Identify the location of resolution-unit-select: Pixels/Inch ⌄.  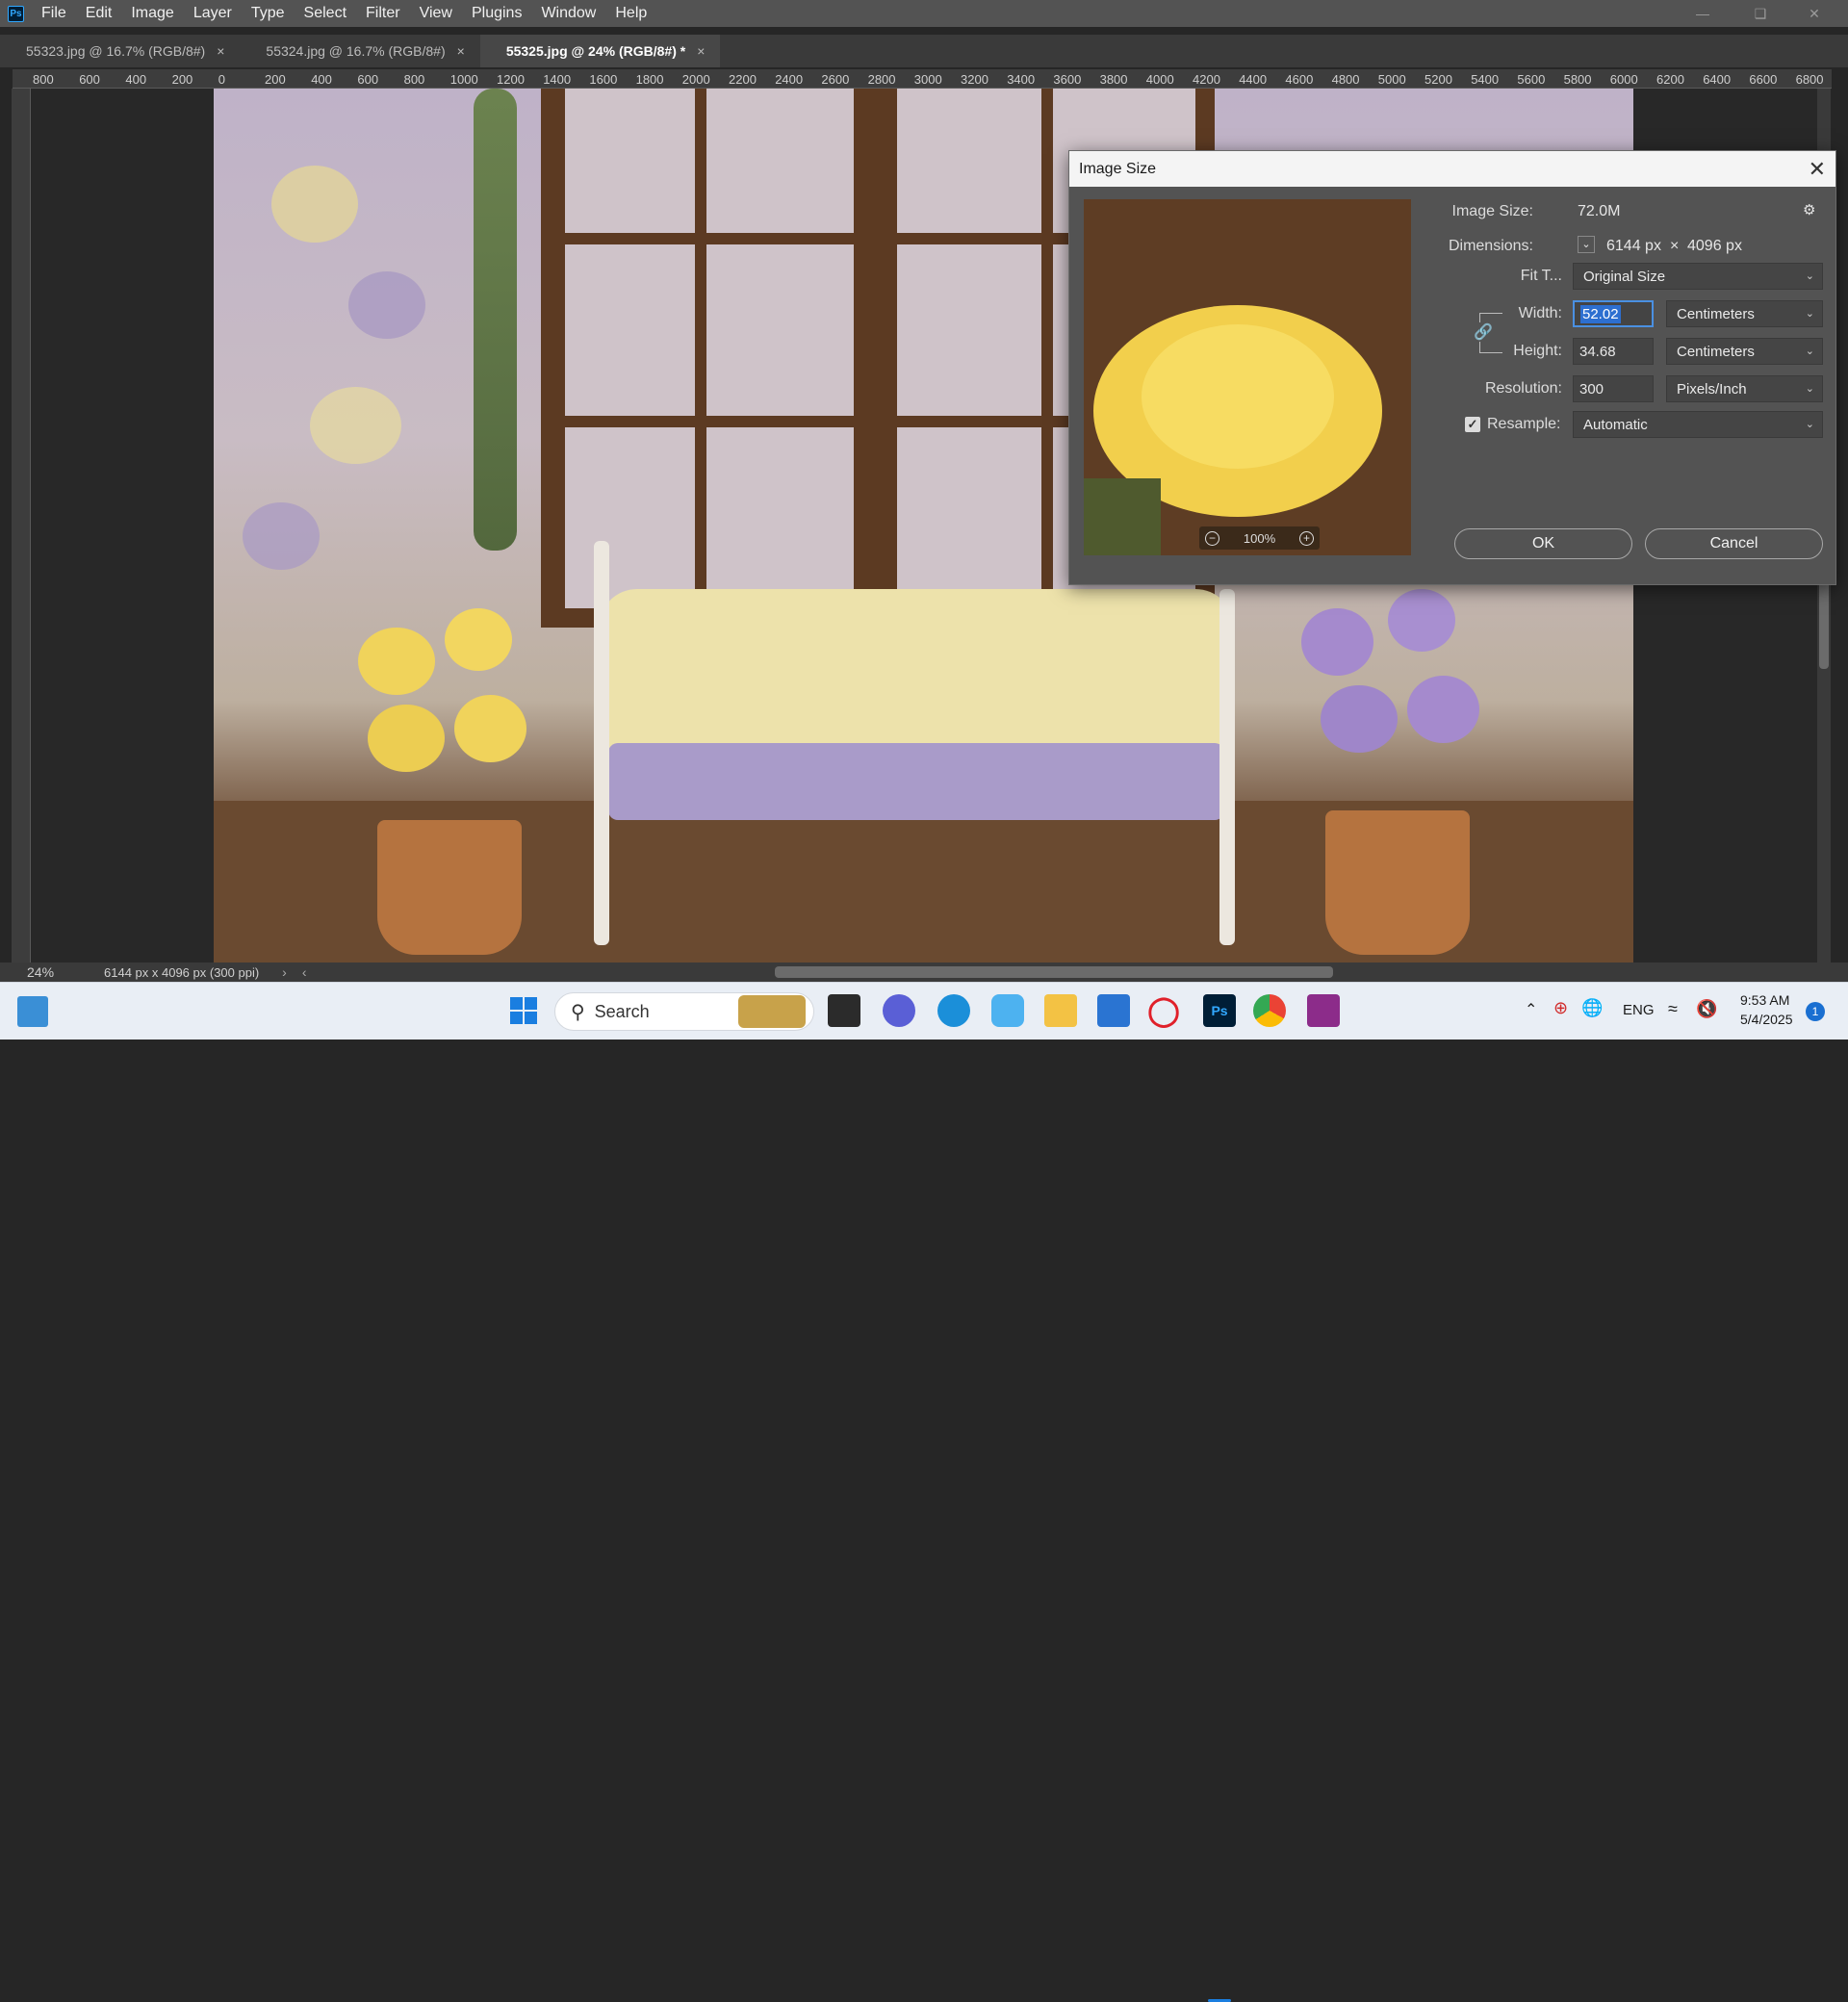
(1744, 388).